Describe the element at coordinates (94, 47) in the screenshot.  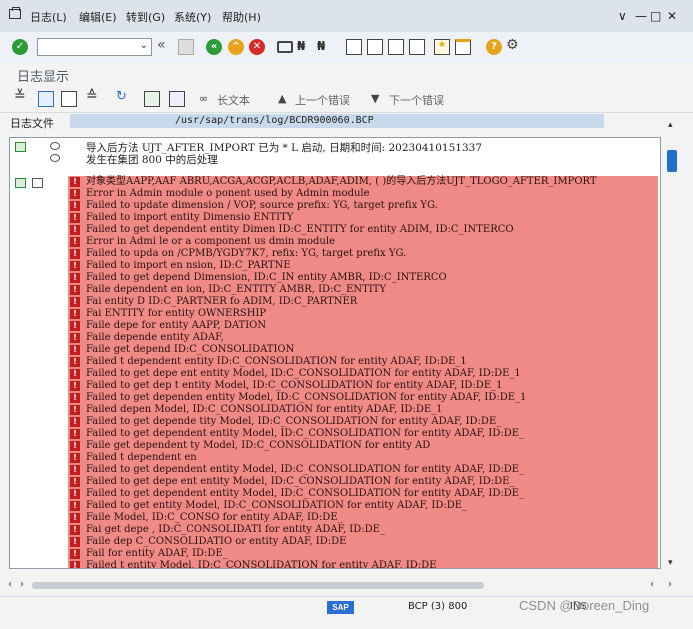
I see `command-field: ⌄` at that location.